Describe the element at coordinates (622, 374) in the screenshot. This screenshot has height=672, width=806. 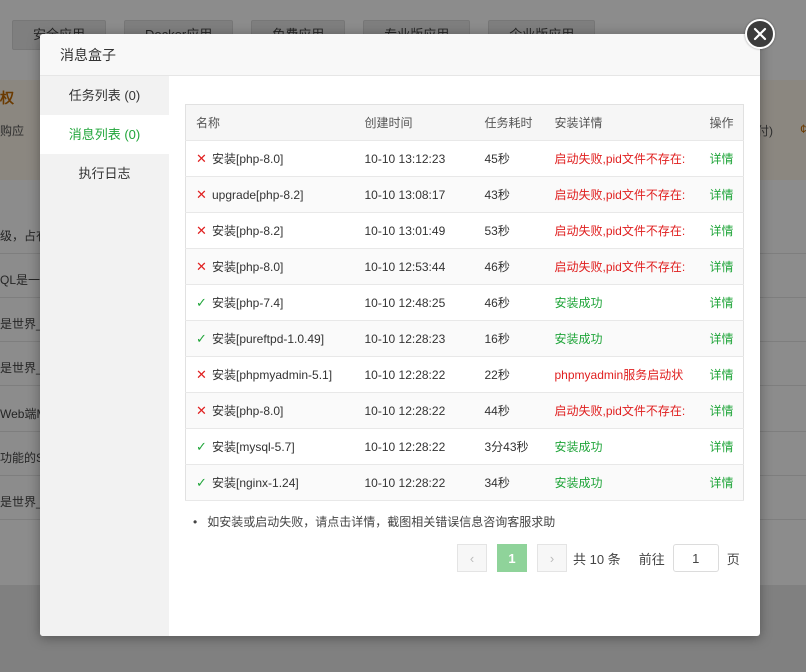
I see `cell-install-detail: phpmyadmin服务启动状` at that location.